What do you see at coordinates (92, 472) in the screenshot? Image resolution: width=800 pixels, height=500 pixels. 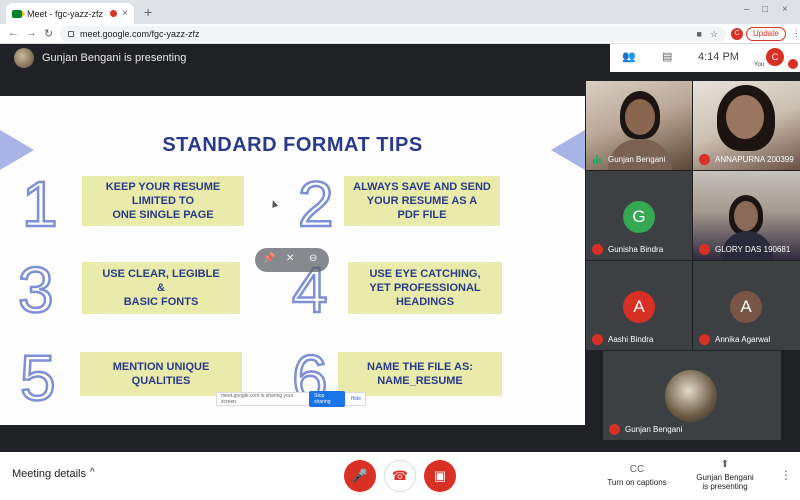 I see `chevron-up-icon: ^` at bounding box center [92, 472].